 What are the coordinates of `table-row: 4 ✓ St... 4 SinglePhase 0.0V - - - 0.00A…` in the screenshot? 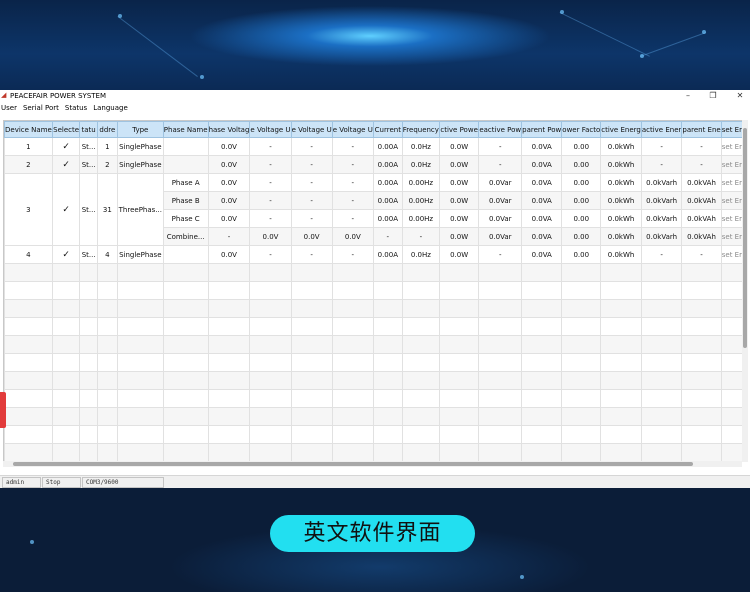 It's located at (373, 254).